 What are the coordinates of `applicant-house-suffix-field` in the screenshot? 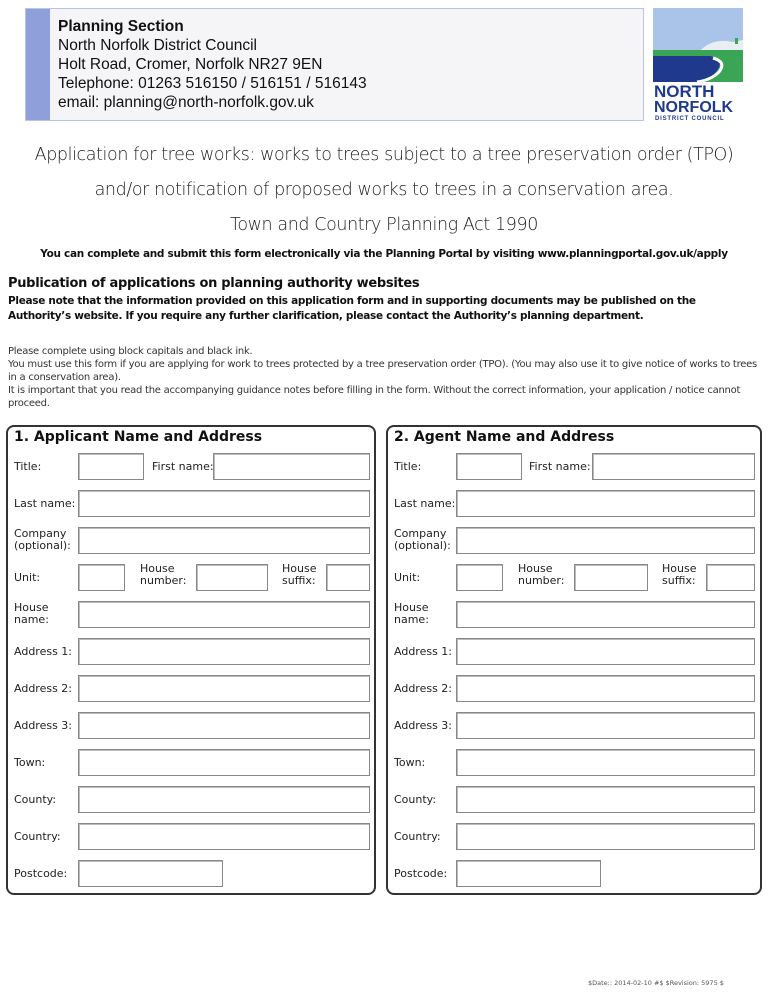 It's located at (348, 577).